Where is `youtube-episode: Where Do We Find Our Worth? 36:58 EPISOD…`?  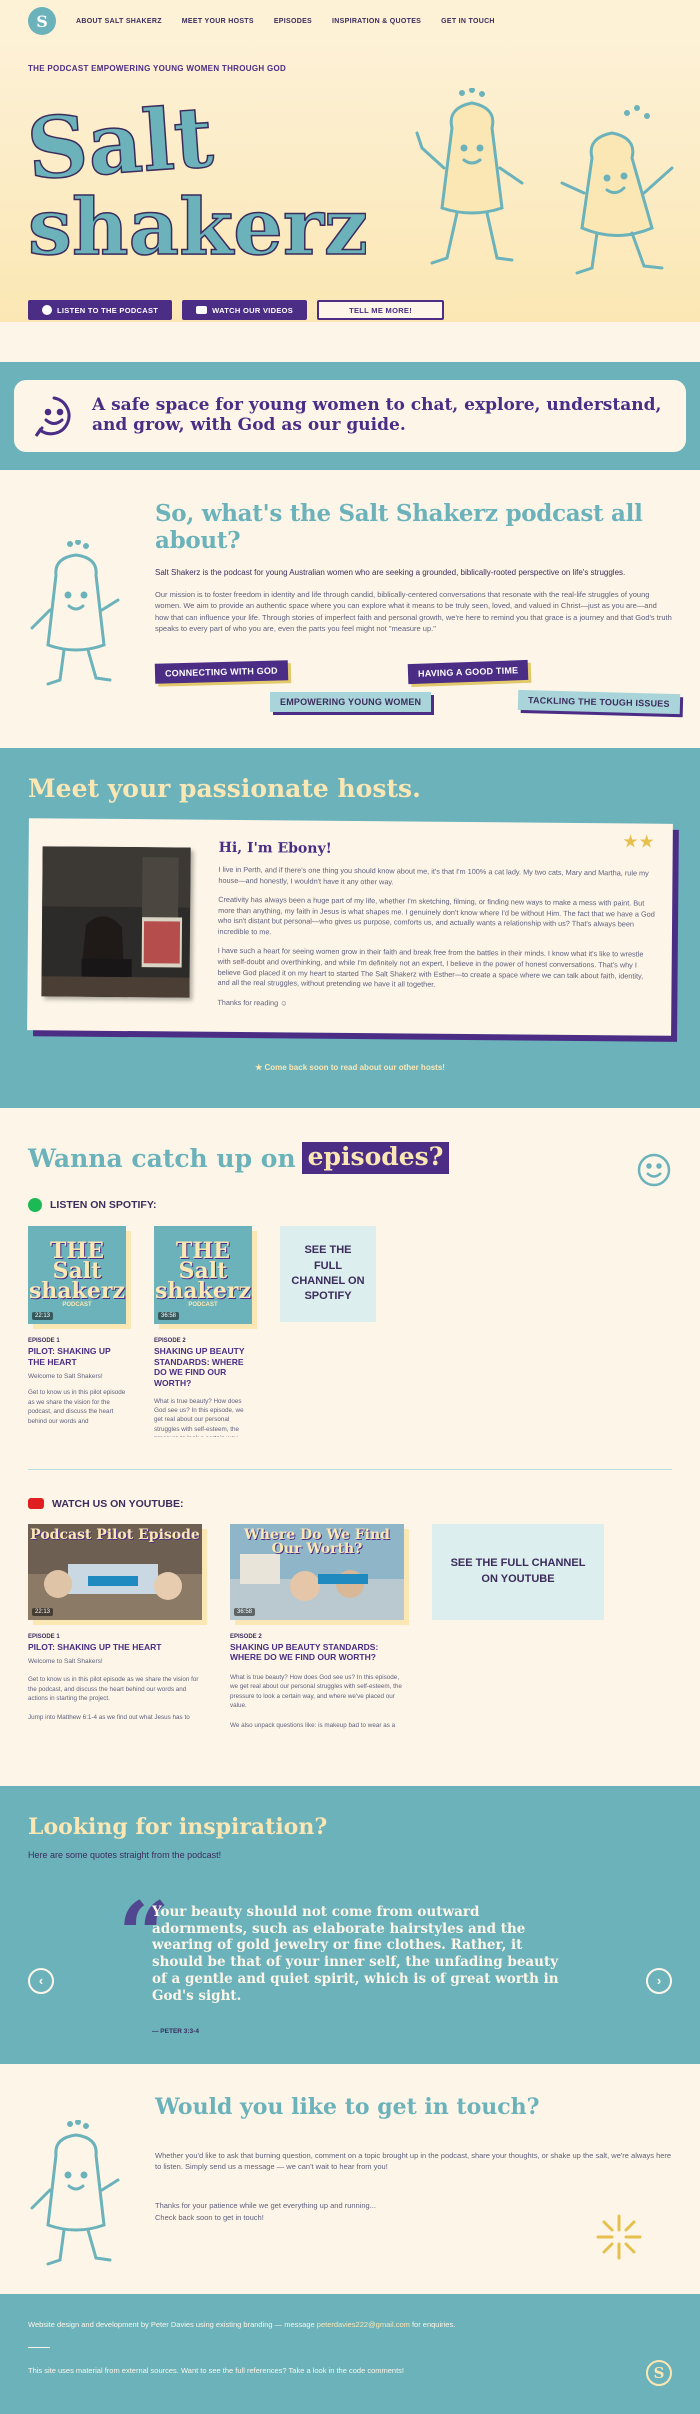 youtube-episode: Where Do We Find Our Worth? 36:58 EPISOD… is located at coordinates (317, 1626).